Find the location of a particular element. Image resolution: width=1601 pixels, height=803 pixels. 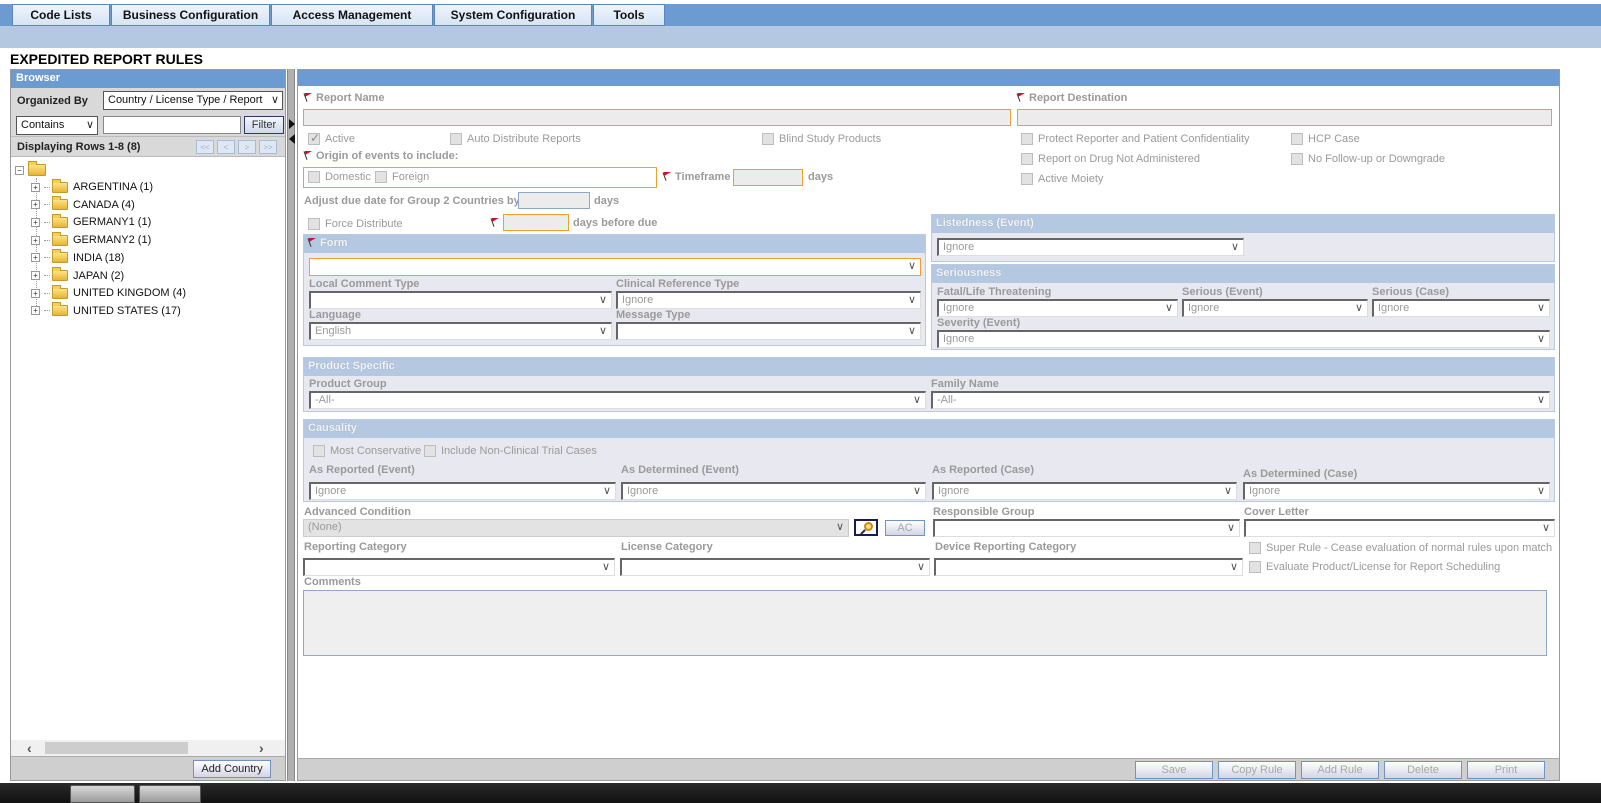

tree-root: − is located at coordinates (33, 169).